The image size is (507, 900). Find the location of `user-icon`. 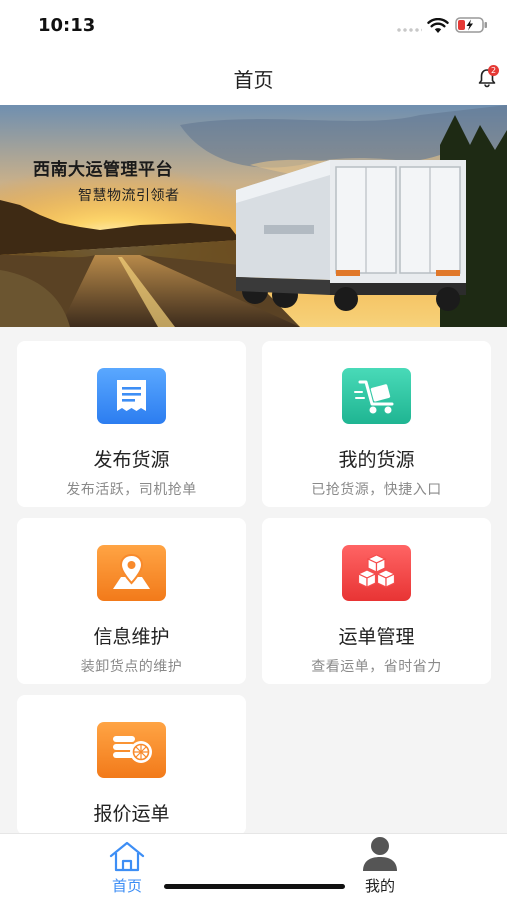

user-icon is located at coordinates (380, 854).